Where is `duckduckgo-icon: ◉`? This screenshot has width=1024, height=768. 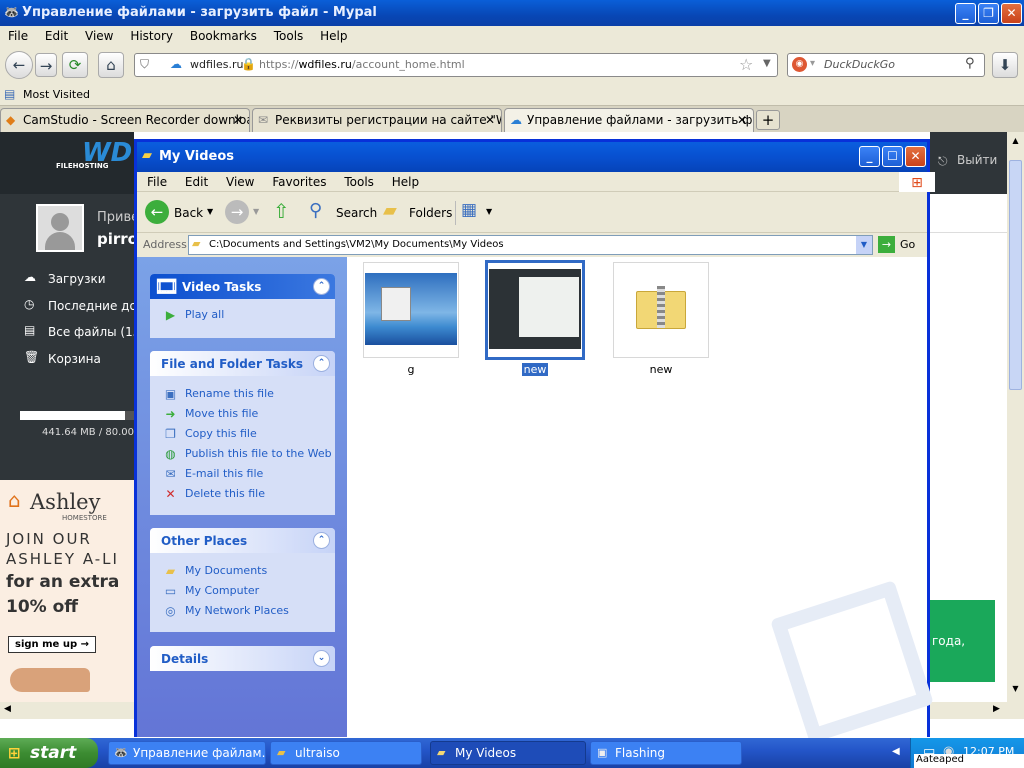
duckduckgo-icon: ◉ is located at coordinates (799, 64).